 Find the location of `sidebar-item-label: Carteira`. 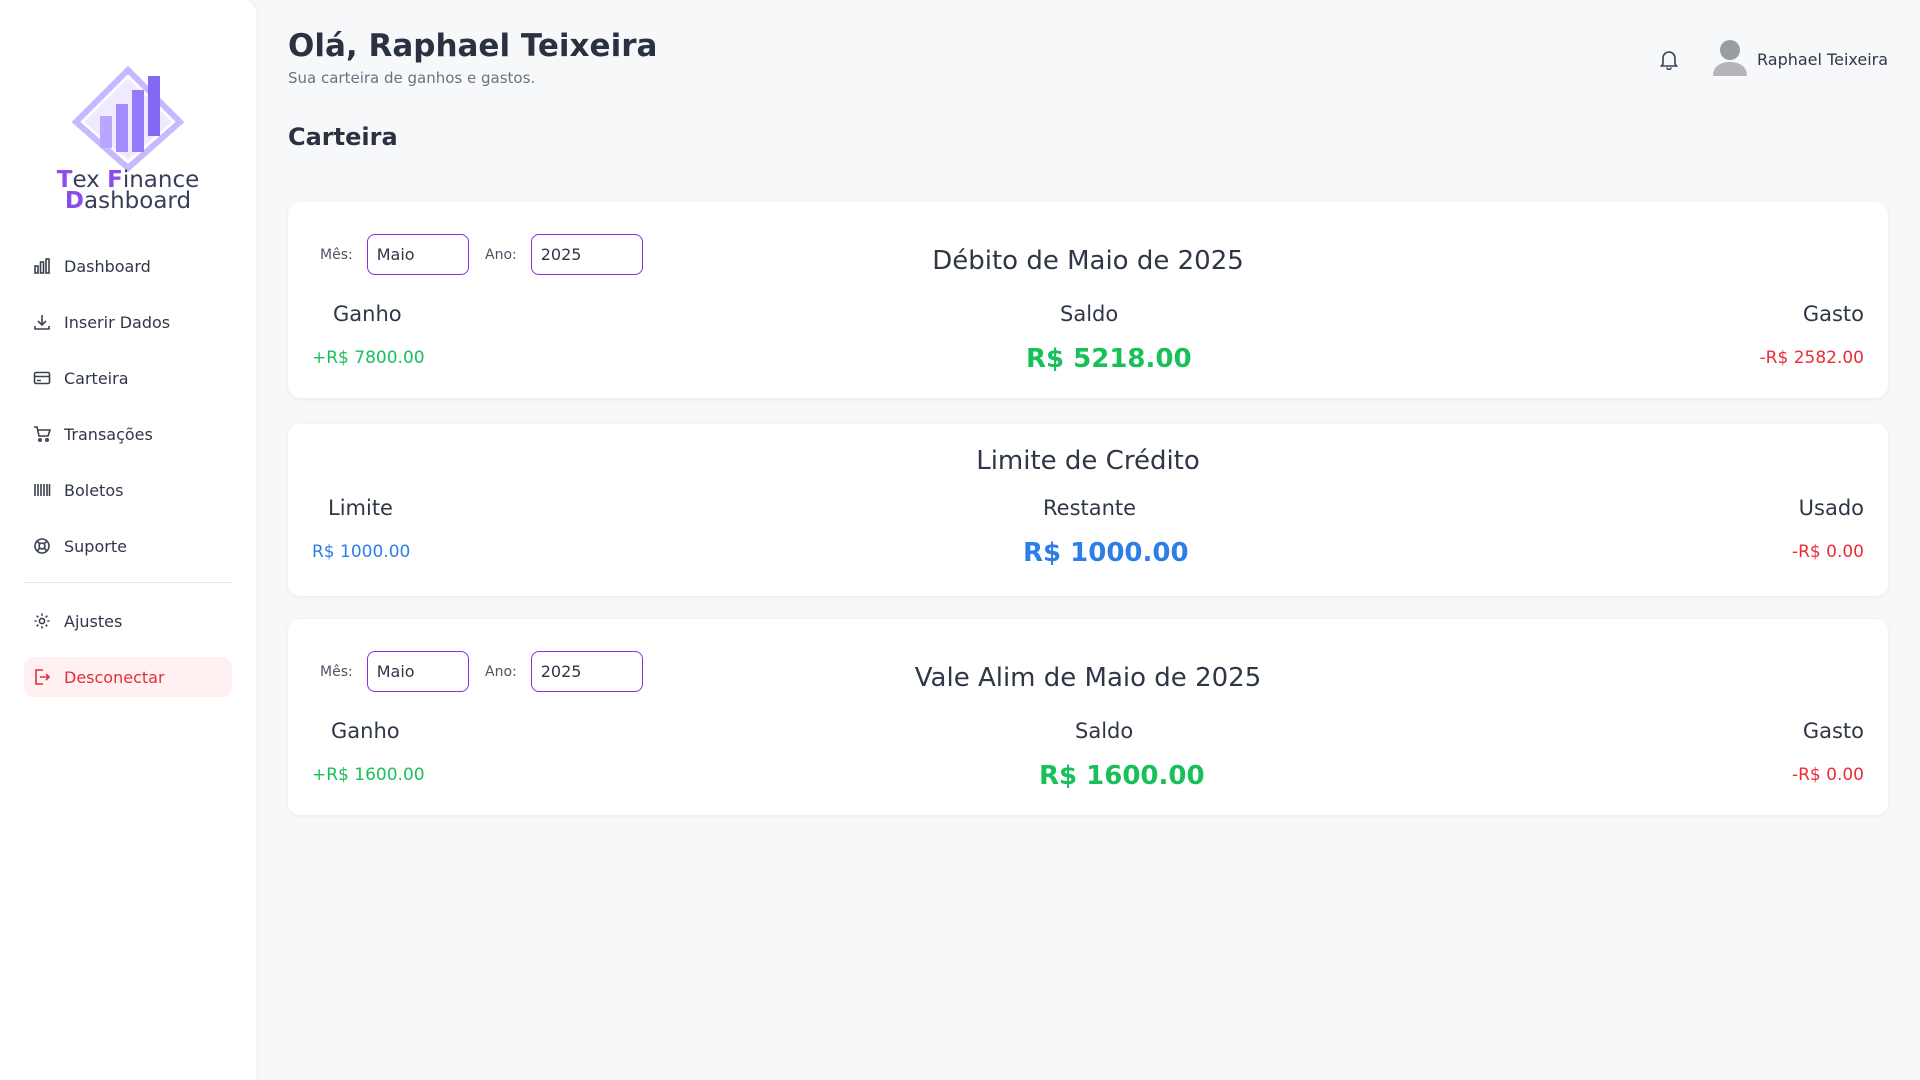

sidebar-item-label: Carteira is located at coordinates (96, 378).